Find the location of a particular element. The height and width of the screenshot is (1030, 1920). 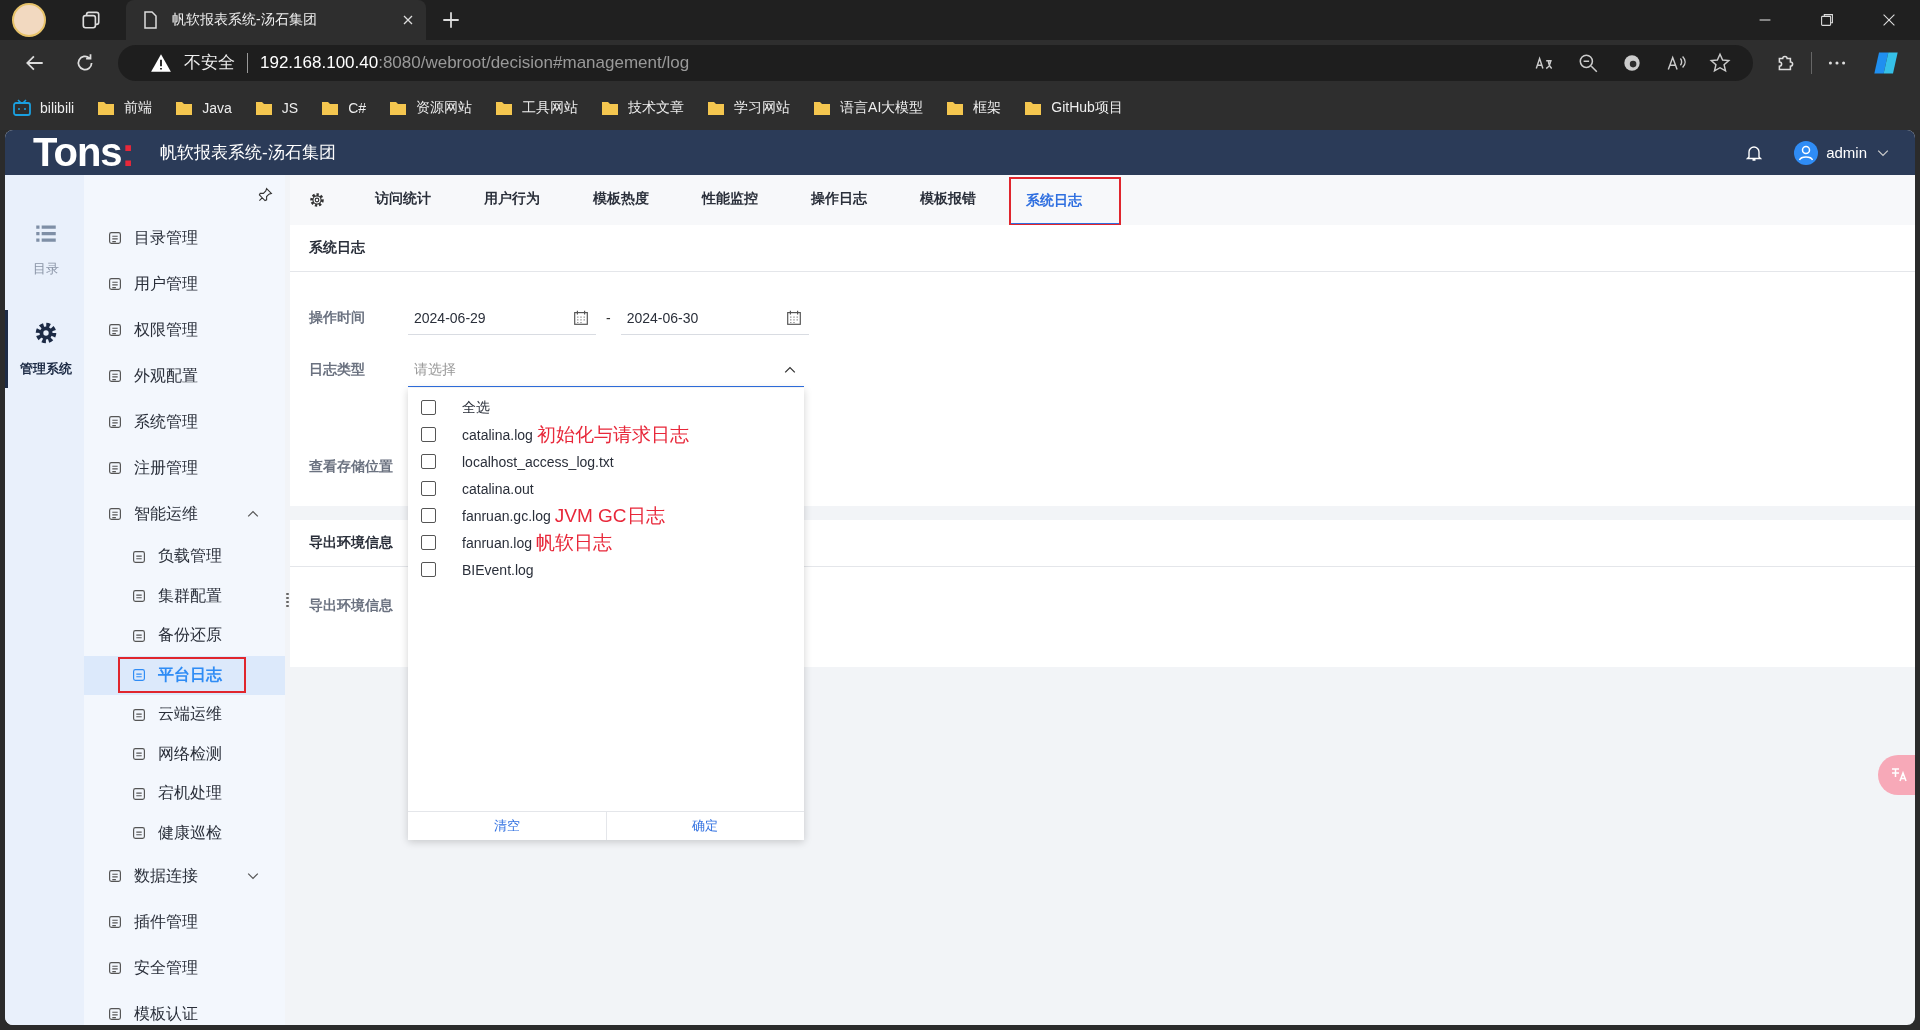

tab: 用户行为 is located at coordinates (512, 200).